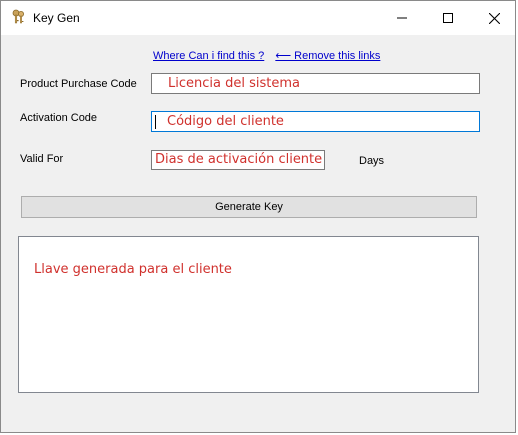  What do you see at coordinates (59, 118) in the screenshot?
I see `activation-code-label: Activation Code` at bounding box center [59, 118].